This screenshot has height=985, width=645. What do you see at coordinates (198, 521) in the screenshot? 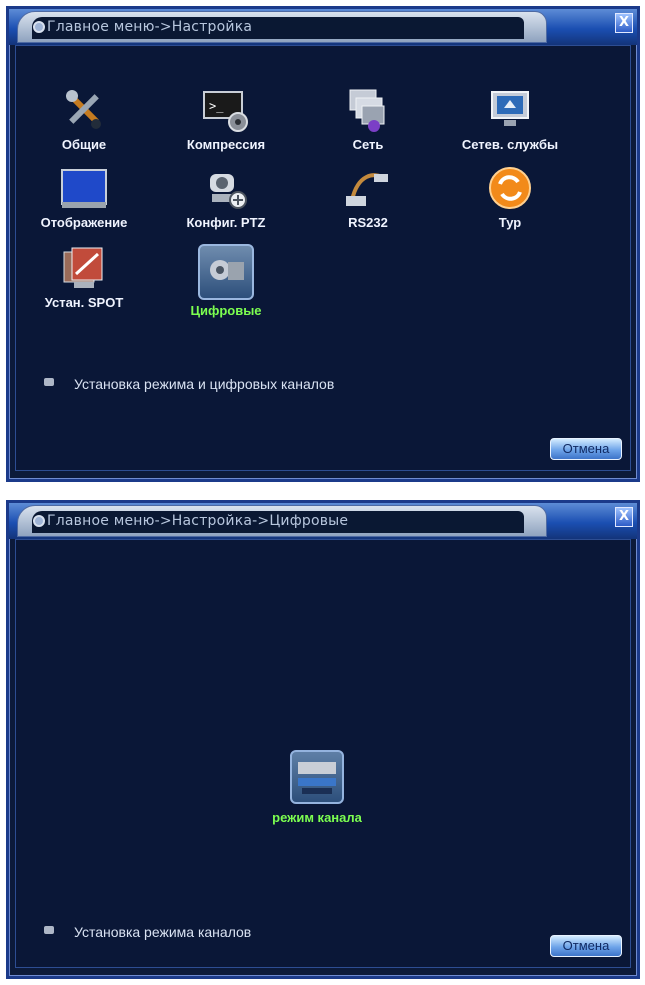
I see `window-title: Главное меню->Настройка->Цифровые` at bounding box center [198, 521].